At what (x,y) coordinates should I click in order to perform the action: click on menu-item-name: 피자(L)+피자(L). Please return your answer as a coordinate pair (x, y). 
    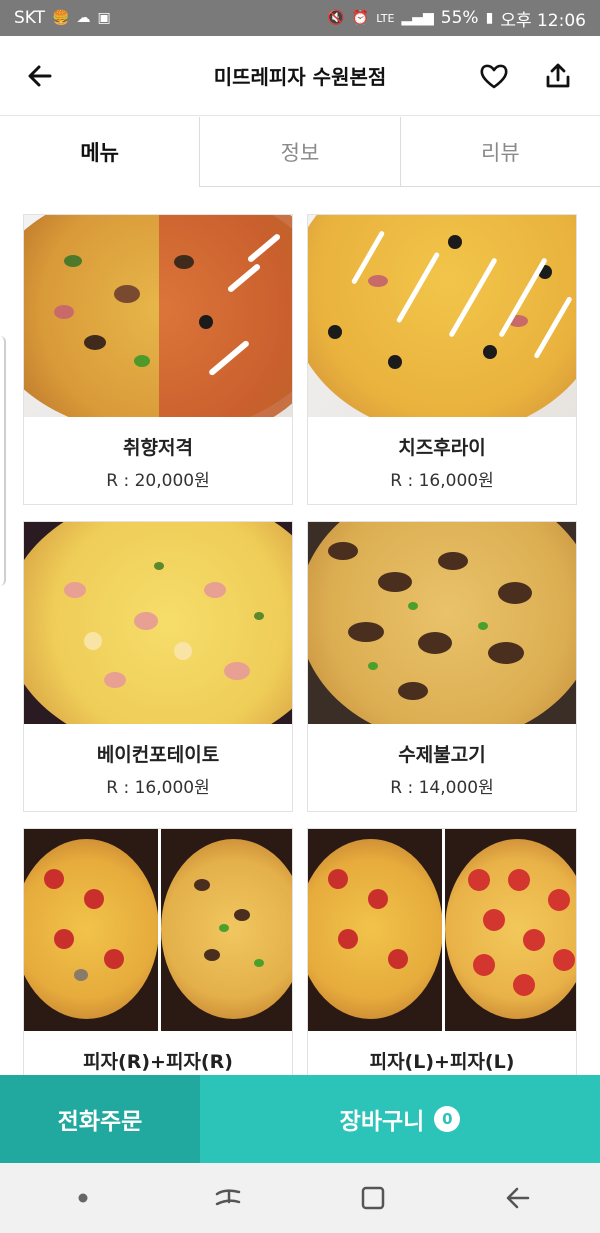
    Looking at the image, I should click on (442, 1062).